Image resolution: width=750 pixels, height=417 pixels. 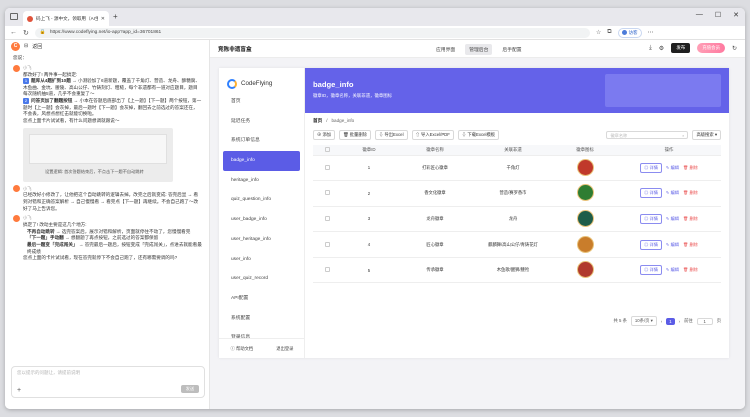 What do you see at coordinates (261, 220) in the screenshot?
I see `sidebar-item-user-badge-info: user_badge_info` at bounding box center [261, 220].